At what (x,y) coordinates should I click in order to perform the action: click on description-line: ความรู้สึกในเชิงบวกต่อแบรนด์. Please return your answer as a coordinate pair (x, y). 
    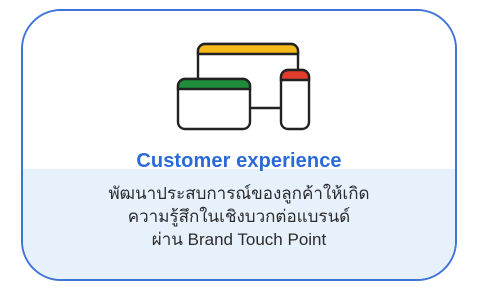
    Looking at the image, I should click on (239, 216).